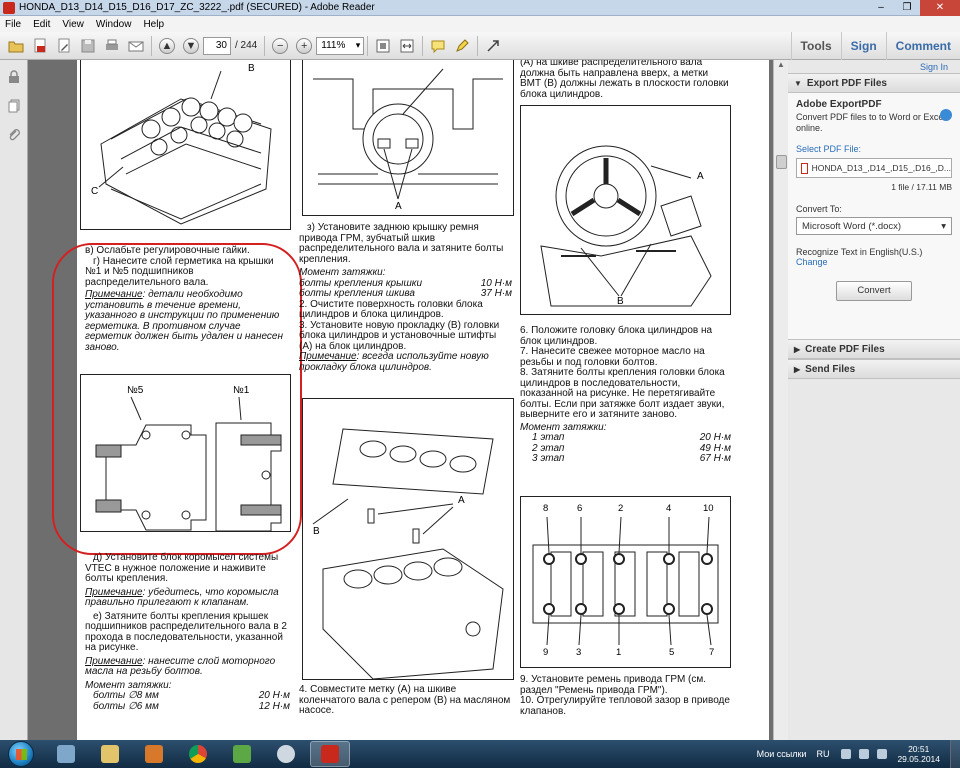 The image size is (960, 768). I want to click on create-pdf-header: ▶ Create PDF Files, so click(874, 349).